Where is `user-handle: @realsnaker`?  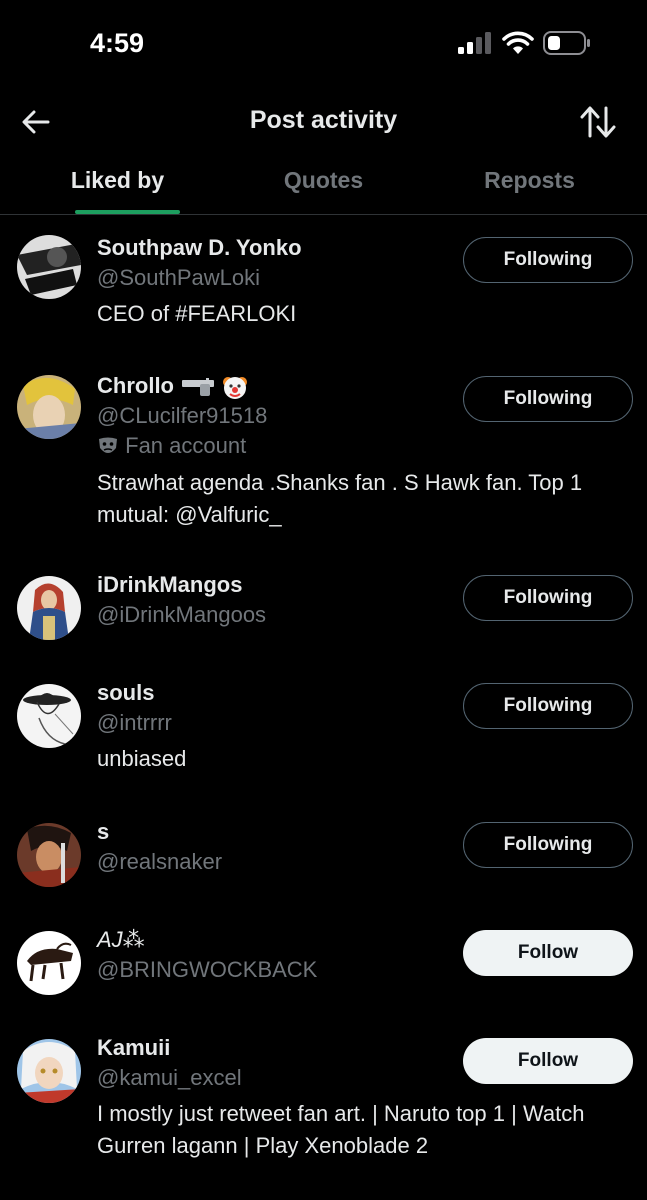
user-handle: @realsnaker is located at coordinates (160, 861).